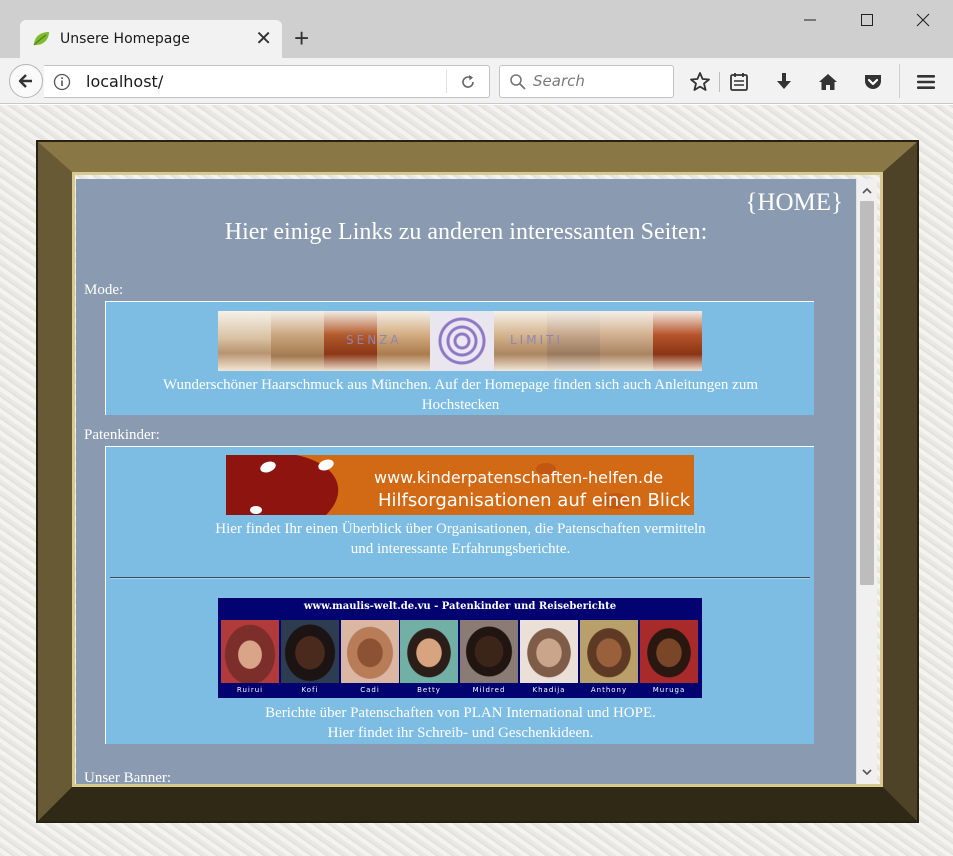 The height and width of the screenshot is (856, 953). I want to click on reload-icon, so click(468, 82).